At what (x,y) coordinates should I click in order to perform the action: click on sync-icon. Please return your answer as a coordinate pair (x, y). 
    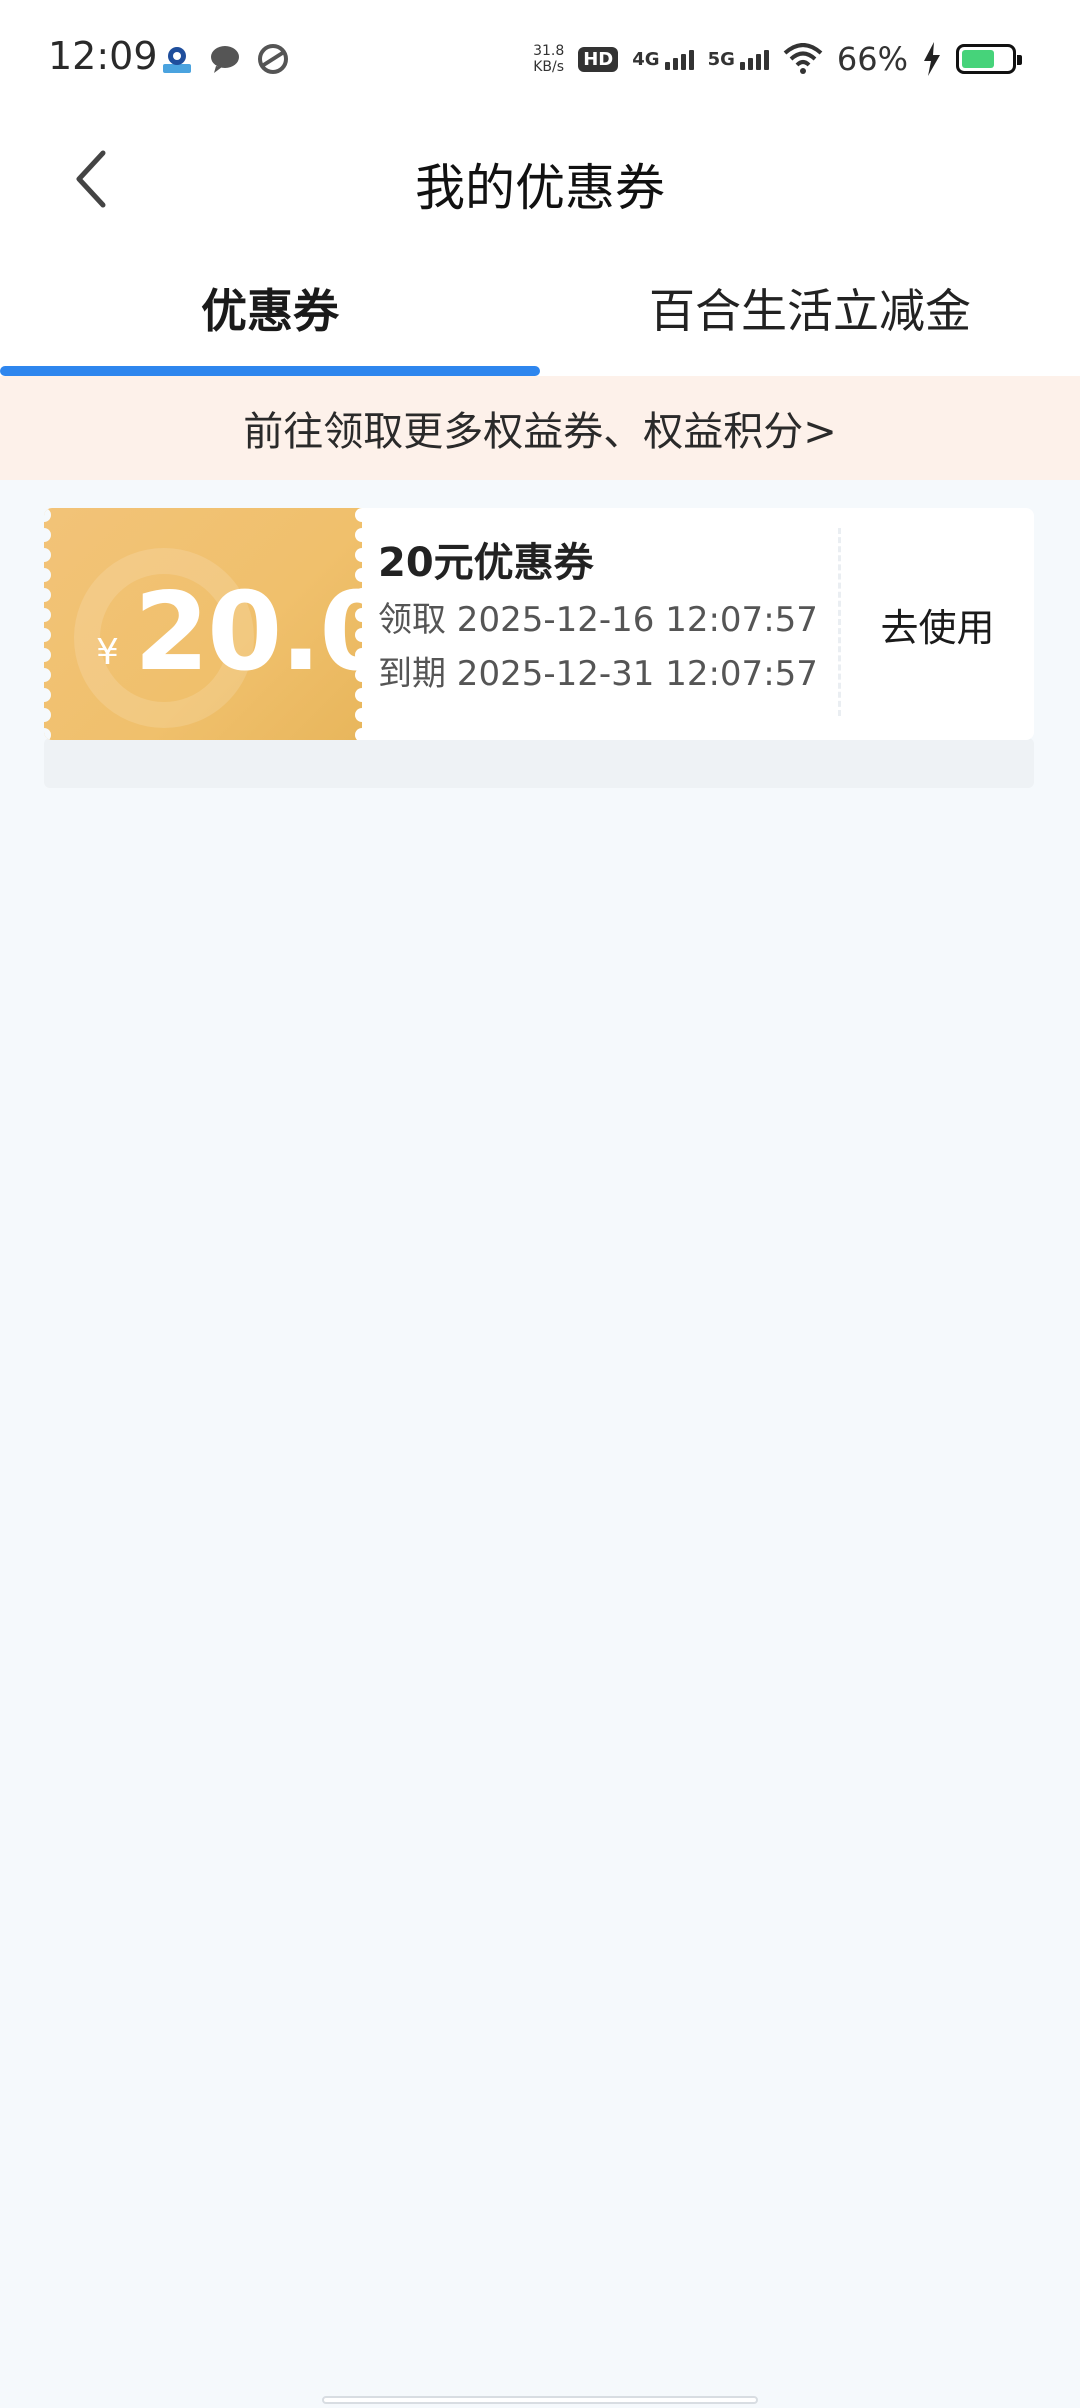
    Looking at the image, I should click on (273, 59).